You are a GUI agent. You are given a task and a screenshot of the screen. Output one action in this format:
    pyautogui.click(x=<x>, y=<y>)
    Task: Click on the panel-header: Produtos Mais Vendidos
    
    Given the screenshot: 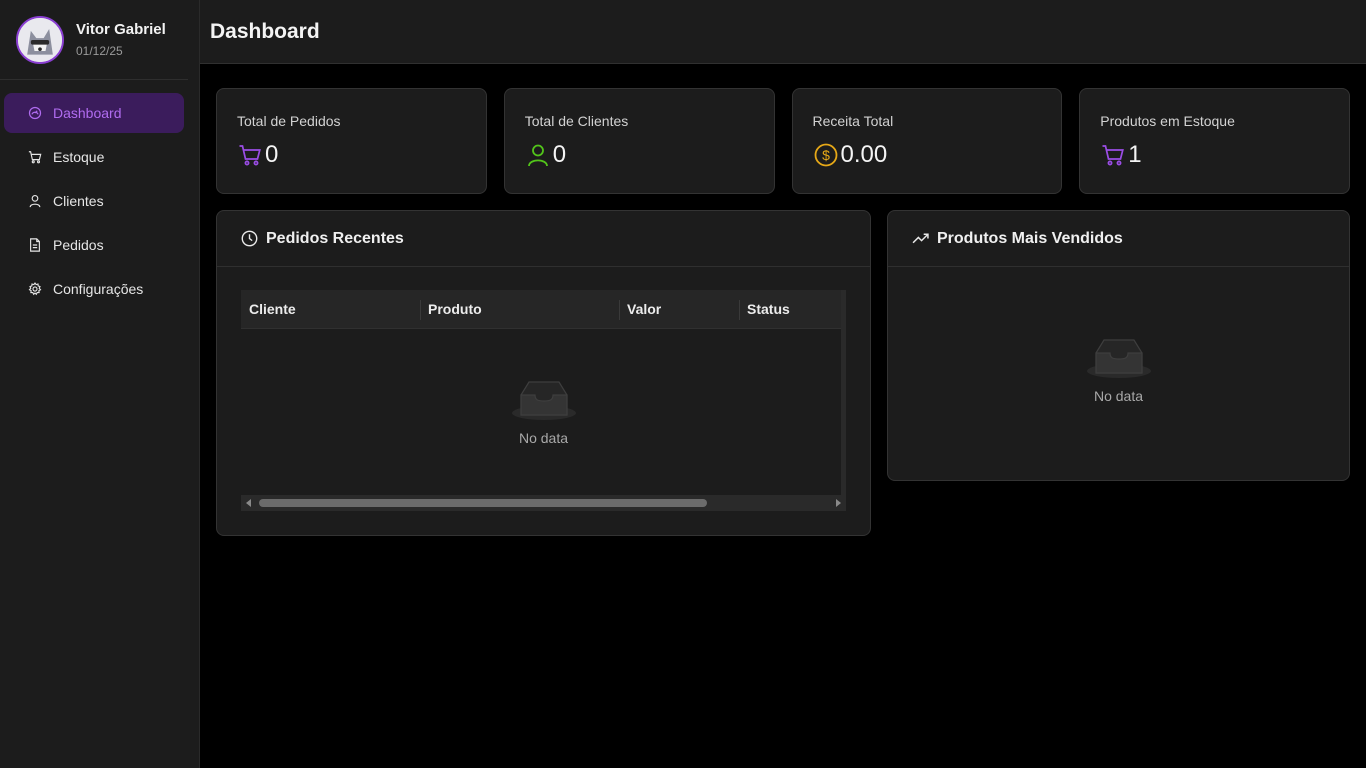 What is the action you would take?
    pyautogui.click(x=1118, y=239)
    